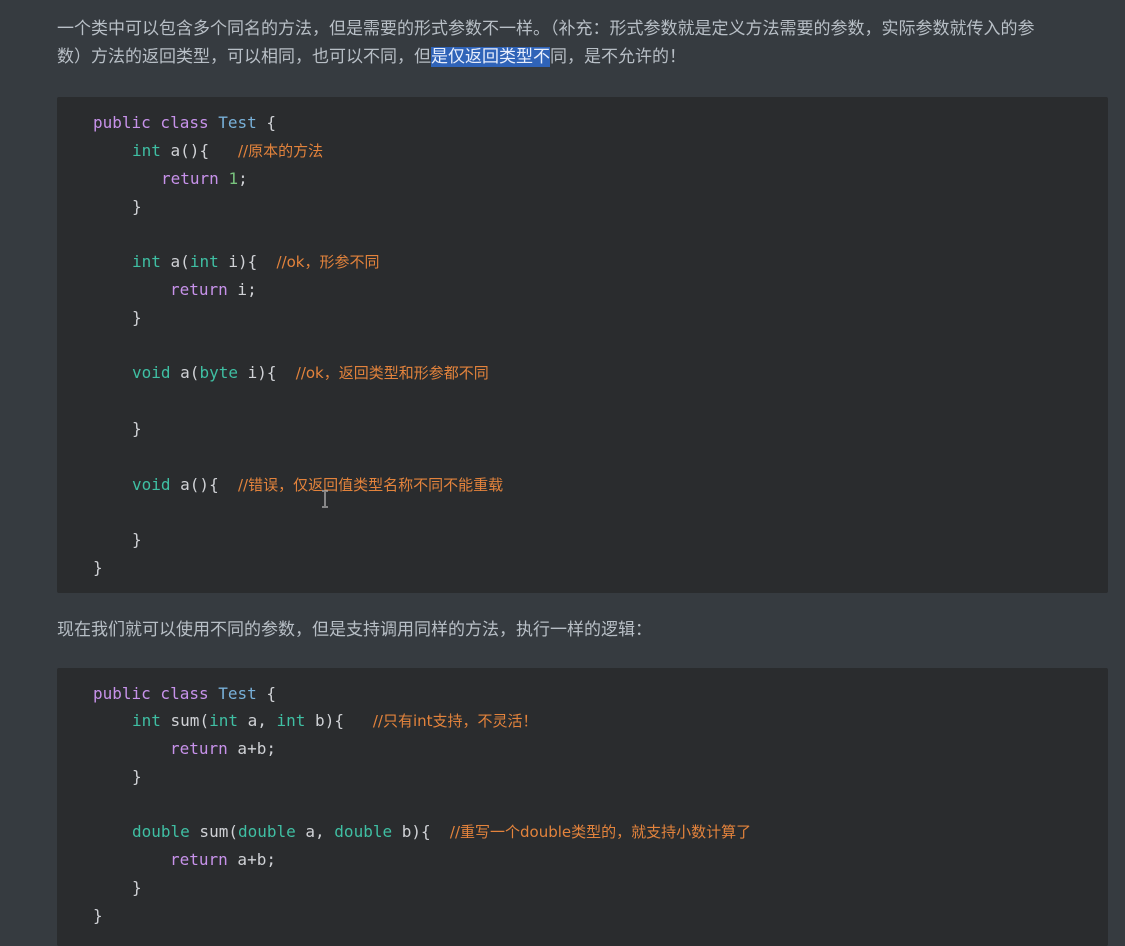 Image resolution: width=1125 pixels, height=946 pixels. I want to click on code-comment: //原本的方法, so click(280, 151).